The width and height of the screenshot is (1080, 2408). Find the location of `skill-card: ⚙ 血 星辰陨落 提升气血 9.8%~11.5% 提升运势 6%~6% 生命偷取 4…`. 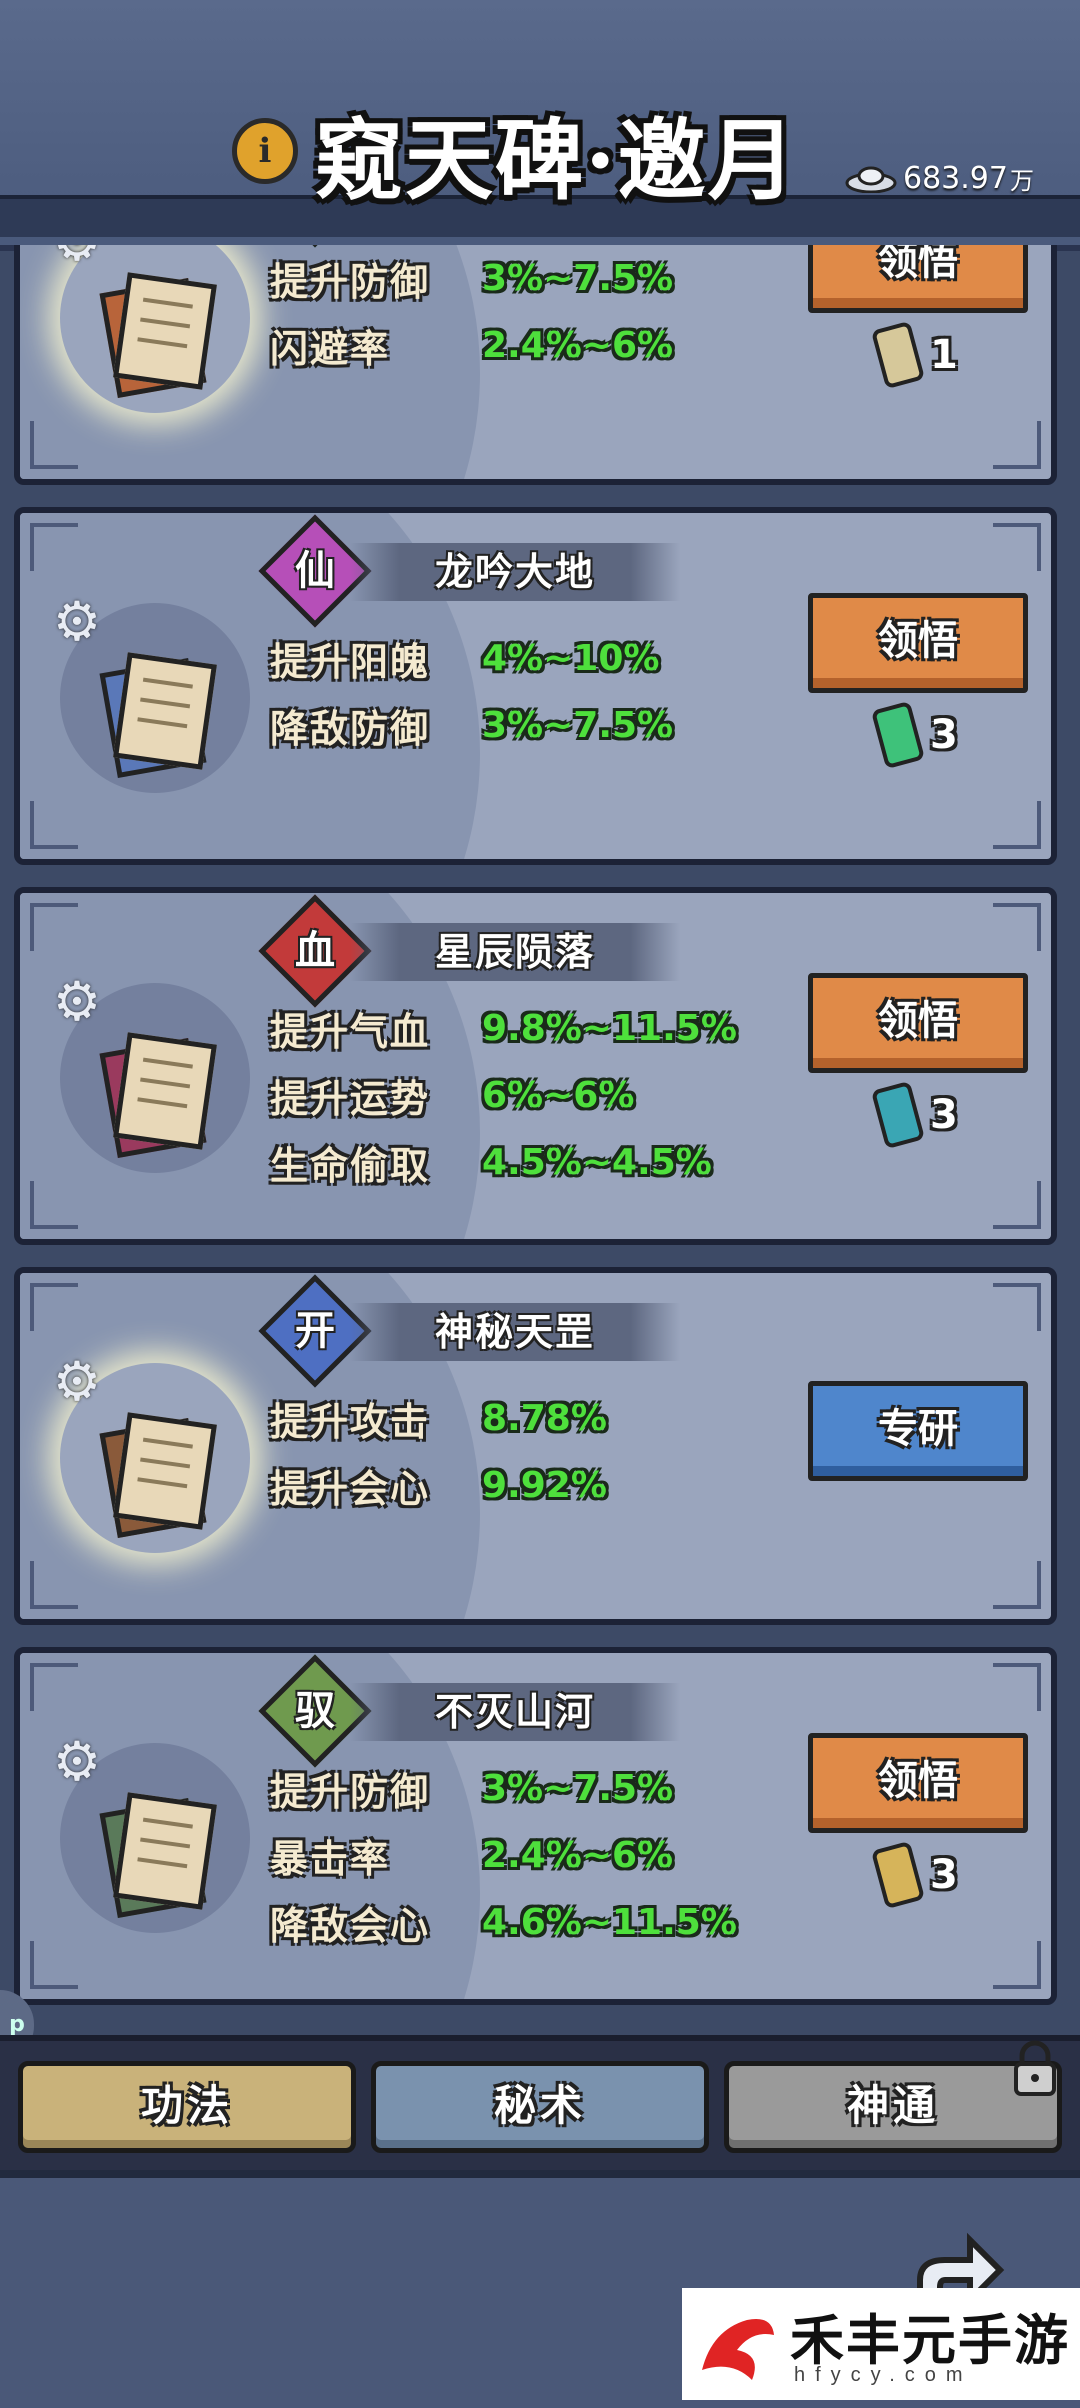

skill-card: ⚙ 血 星辰陨落 提升气血 9.8%~11.5% 提升运势 6%~6% 生命偷取 4… is located at coordinates (535, 1066).